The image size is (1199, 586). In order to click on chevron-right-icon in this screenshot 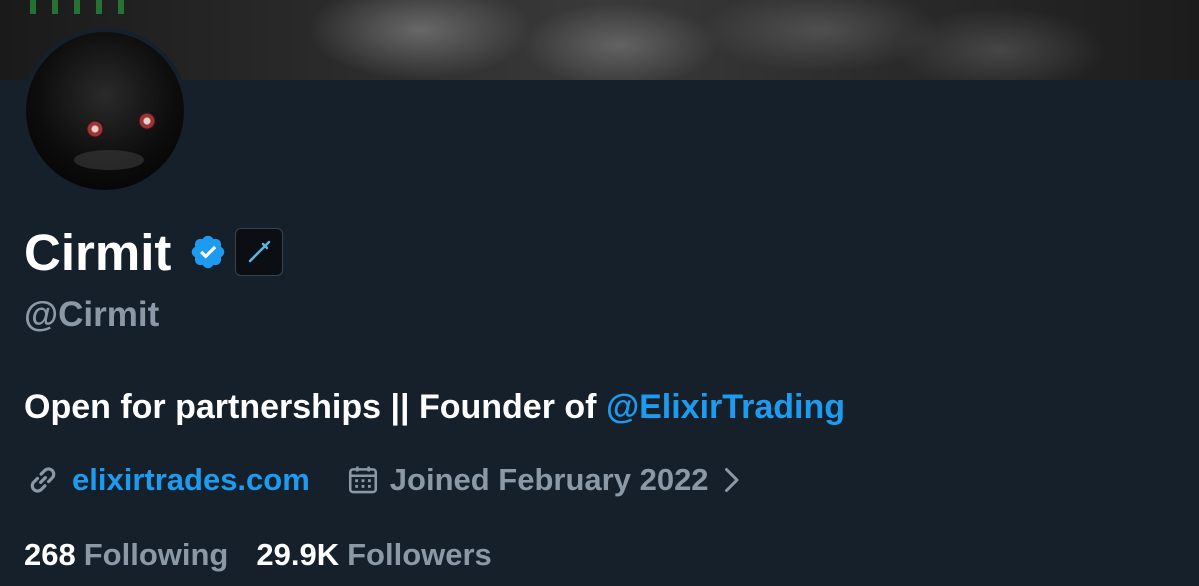, I will do `click(731, 480)`.